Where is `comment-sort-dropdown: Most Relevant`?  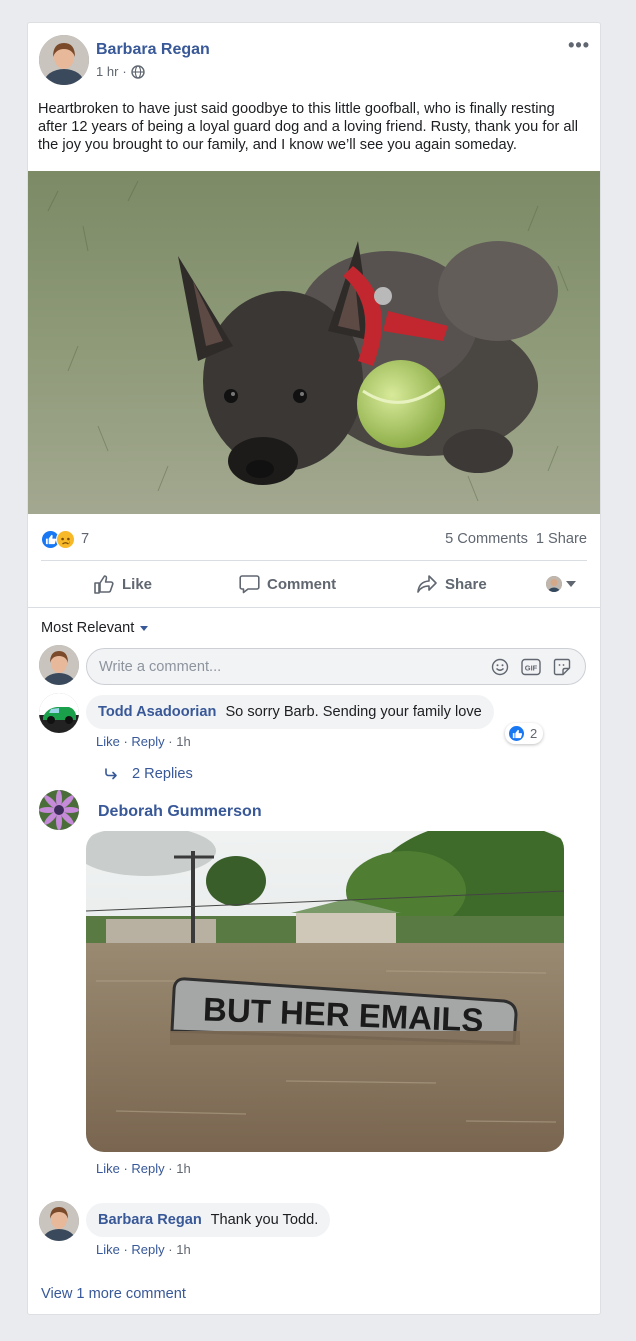
comment-sort-dropdown: Most Relevant is located at coordinates (95, 628).